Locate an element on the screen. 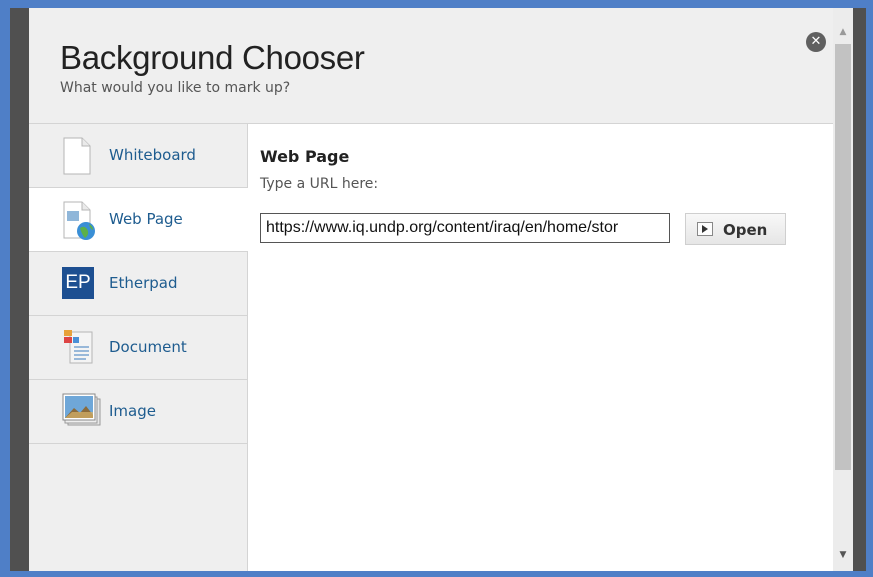  sidebar-item-whiteboard: Whiteboard is located at coordinates (138, 156).